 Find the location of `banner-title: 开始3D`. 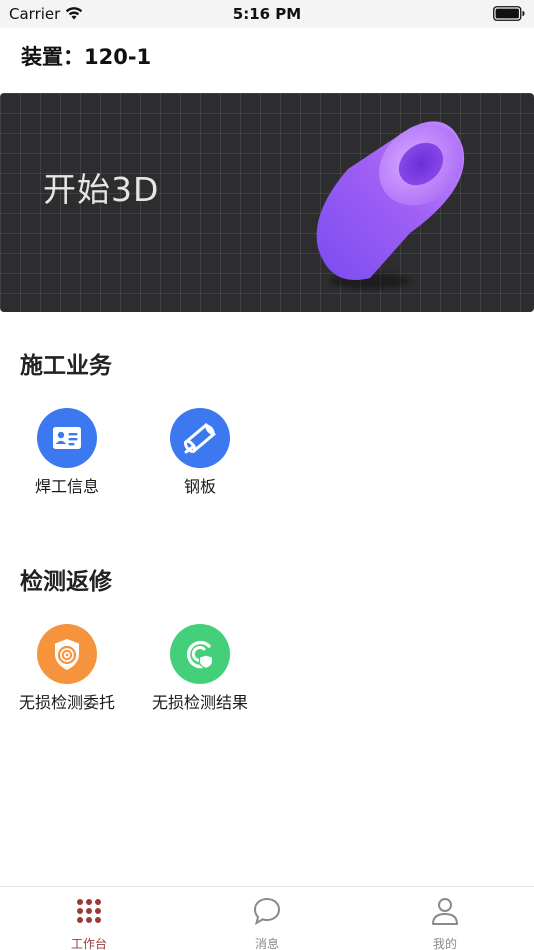

banner-title: 开始3D is located at coordinates (101, 189).